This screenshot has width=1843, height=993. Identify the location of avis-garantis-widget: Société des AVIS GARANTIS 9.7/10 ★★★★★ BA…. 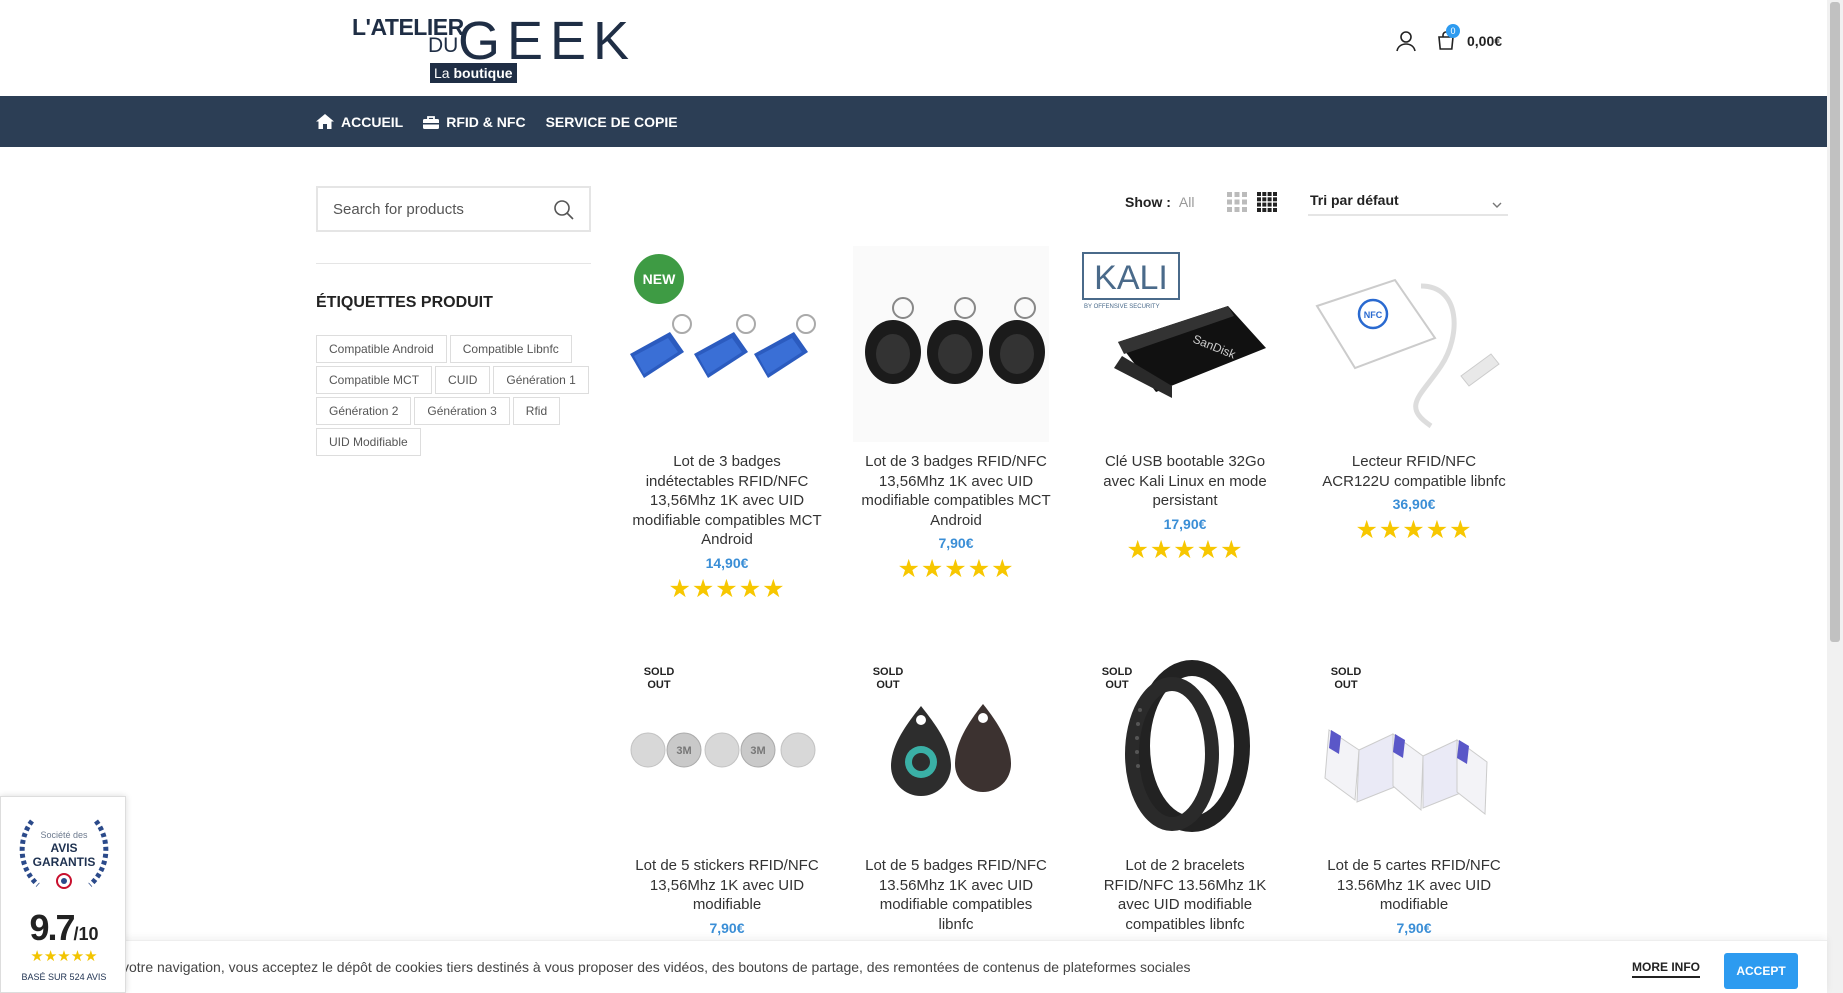
(63, 894).